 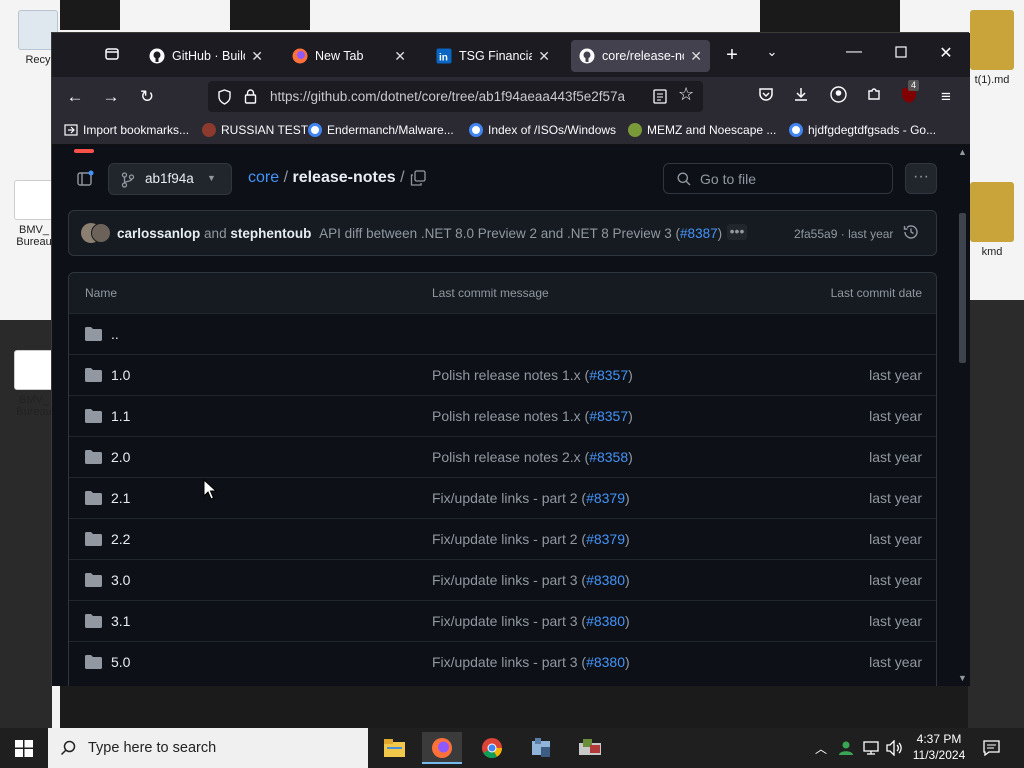 What do you see at coordinates (939, 747) in the screenshot?
I see `taskbar-clock: 4:37 PM 11/3/2024` at bounding box center [939, 747].